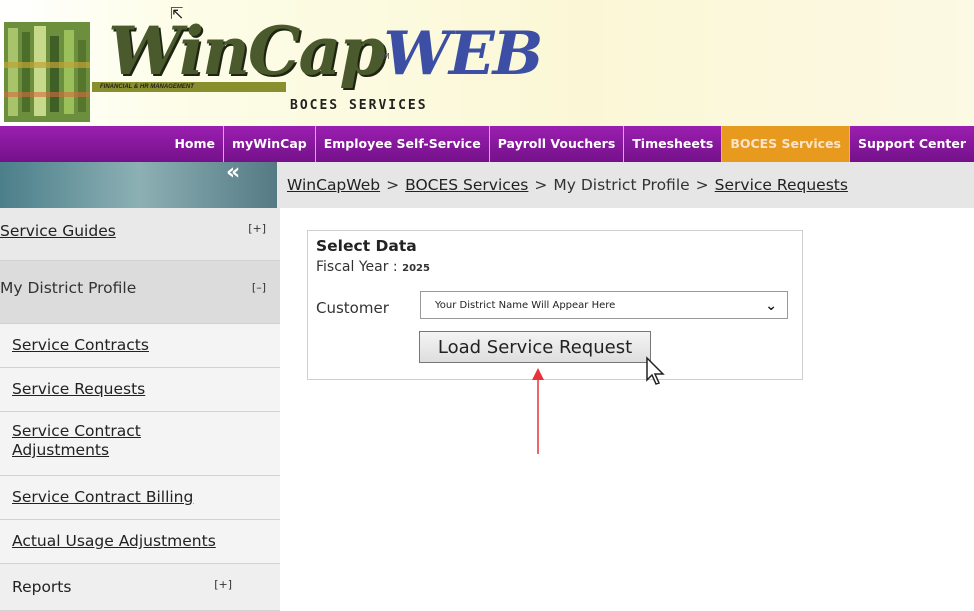  Describe the element at coordinates (78, 389) in the screenshot. I see `sidebar-link-service-requests: Service Requests` at that location.